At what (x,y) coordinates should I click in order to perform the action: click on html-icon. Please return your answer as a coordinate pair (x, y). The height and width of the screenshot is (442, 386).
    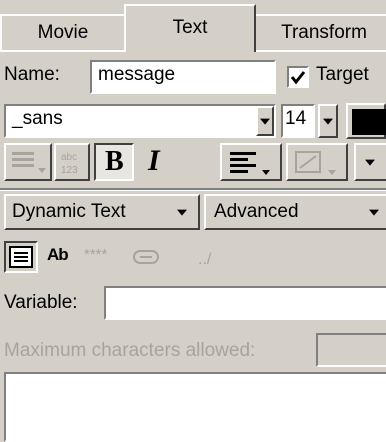
    Looking at the image, I should click on (147, 257).